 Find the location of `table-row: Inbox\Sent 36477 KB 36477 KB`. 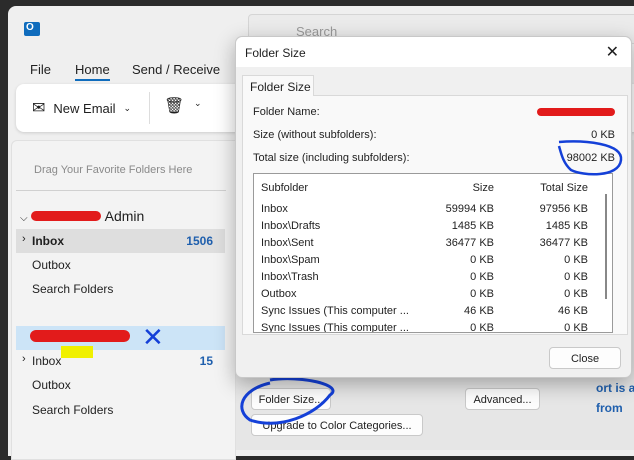

table-row: Inbox\Sent 36477 KB 36477 KB is located at coordinates (424, 243).